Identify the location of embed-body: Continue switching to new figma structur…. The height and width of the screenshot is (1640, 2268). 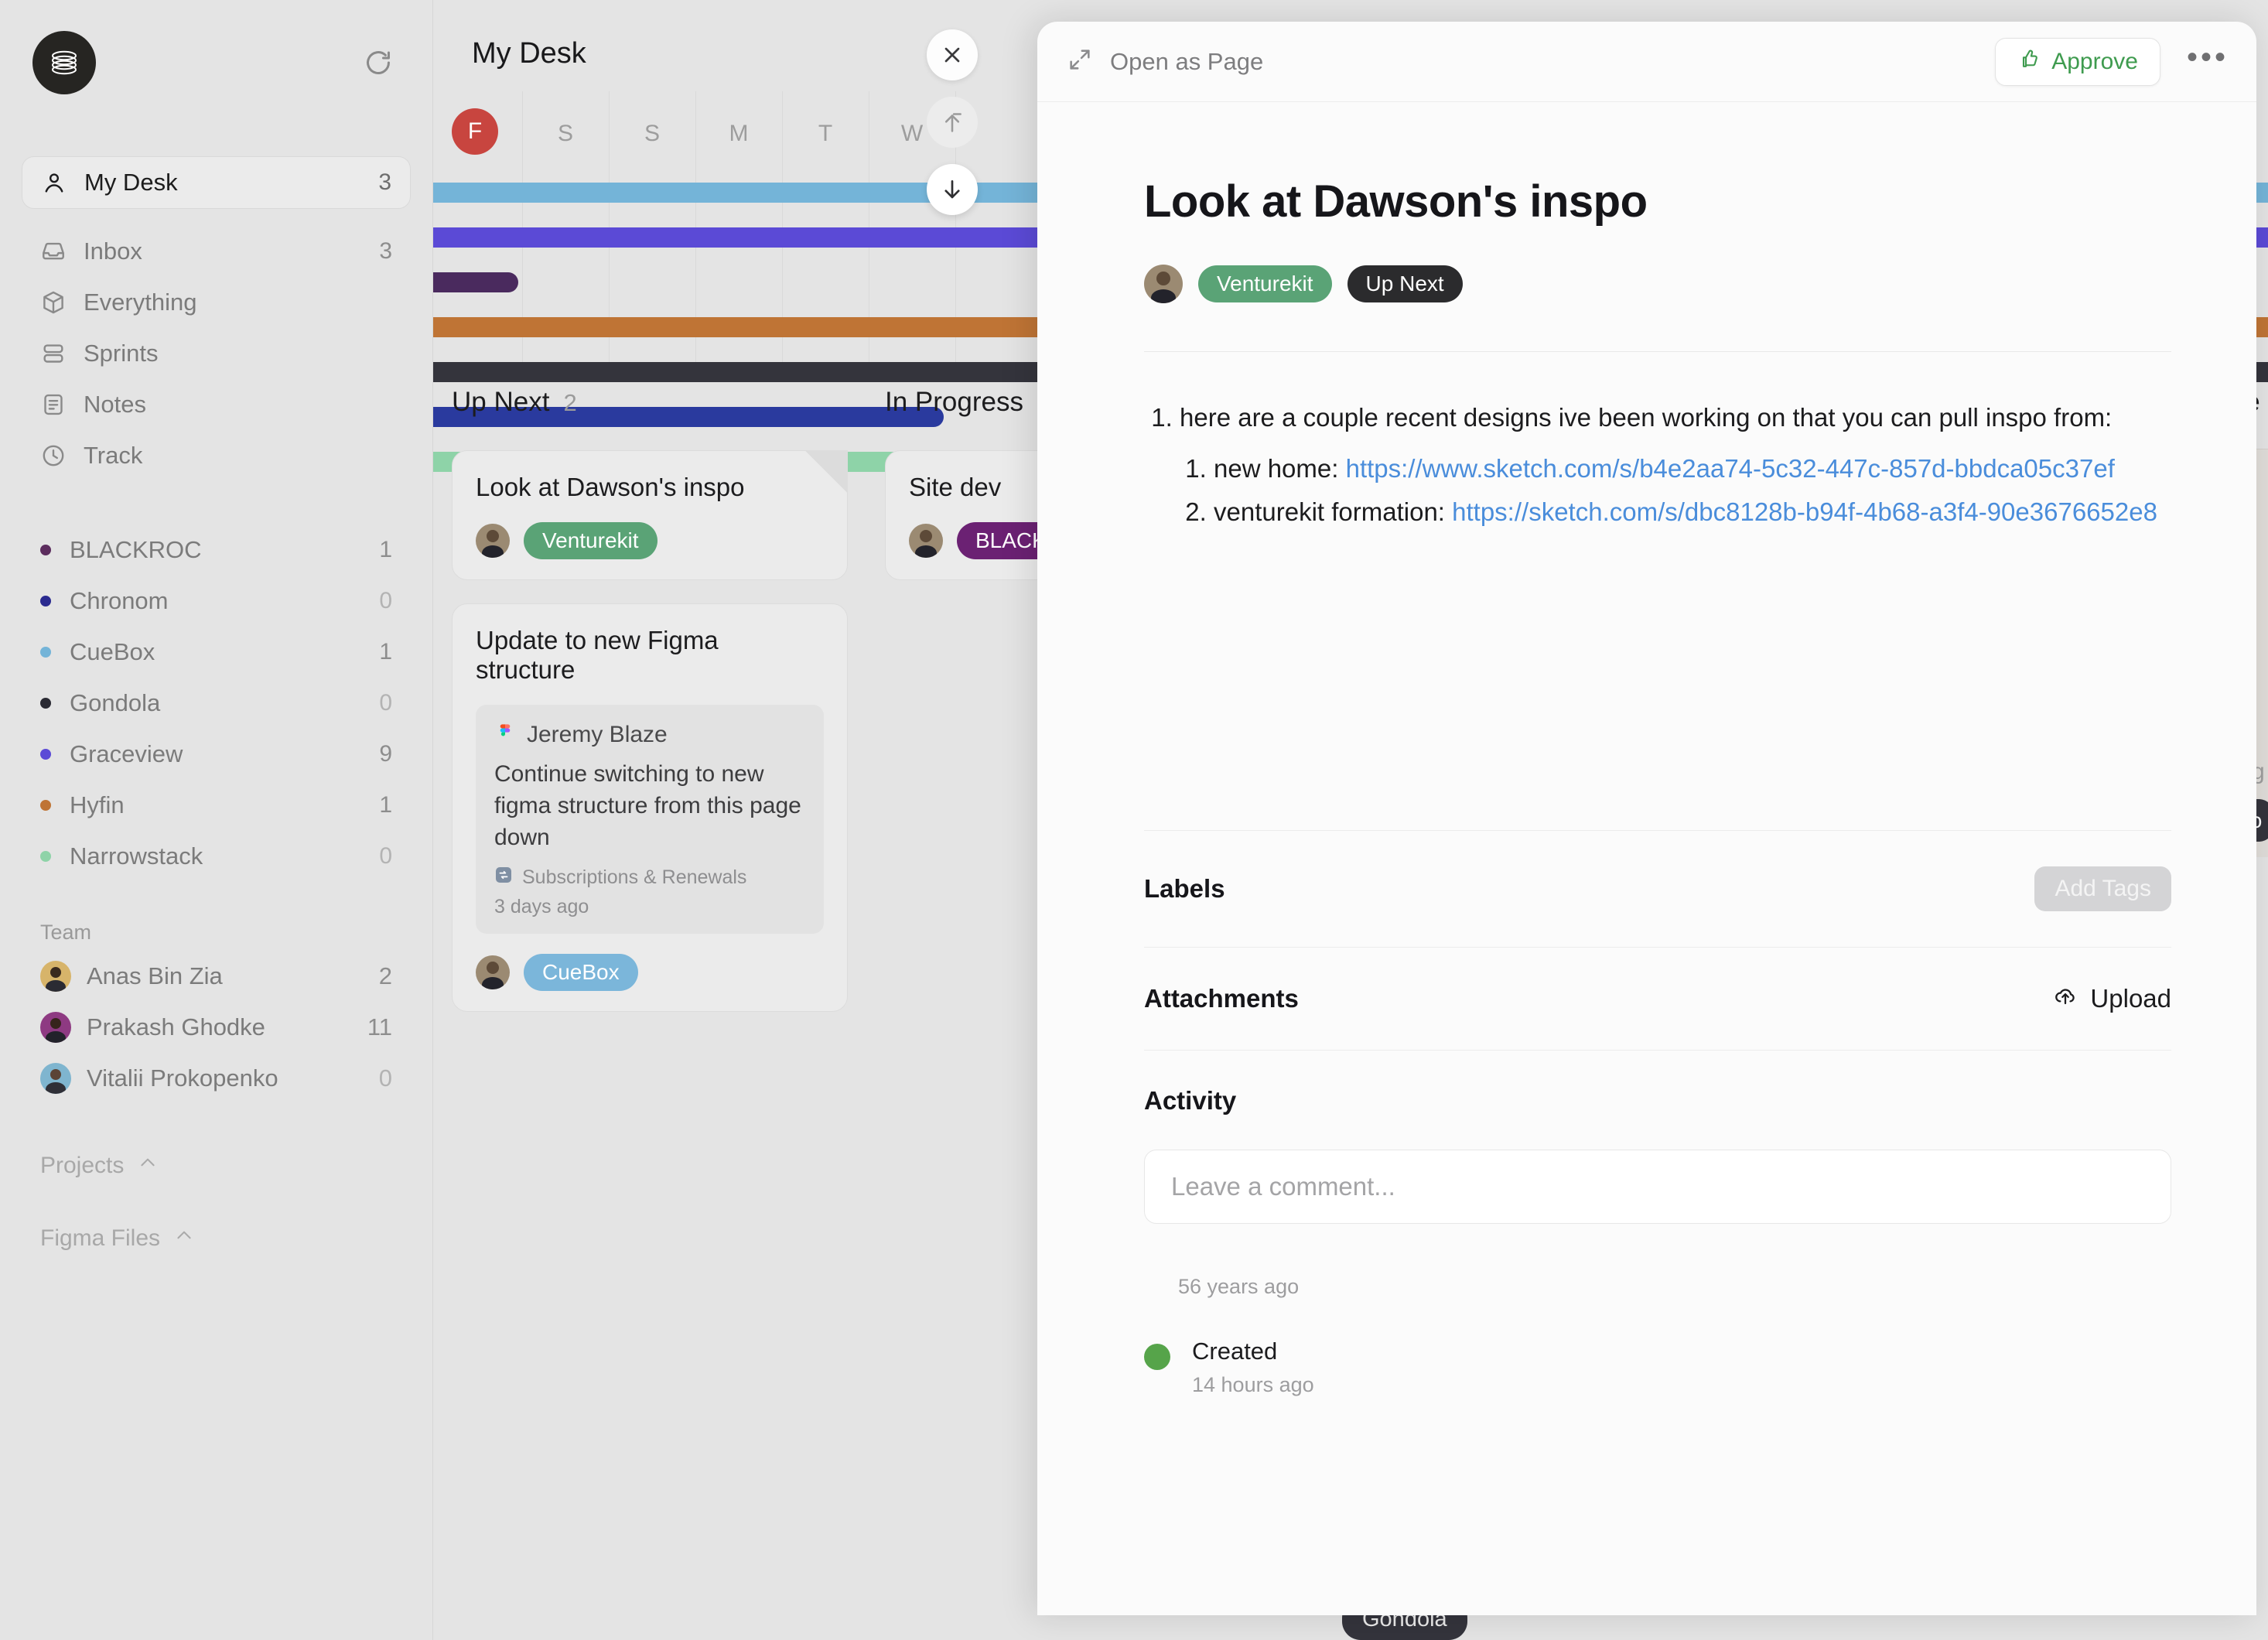
(648, 805).